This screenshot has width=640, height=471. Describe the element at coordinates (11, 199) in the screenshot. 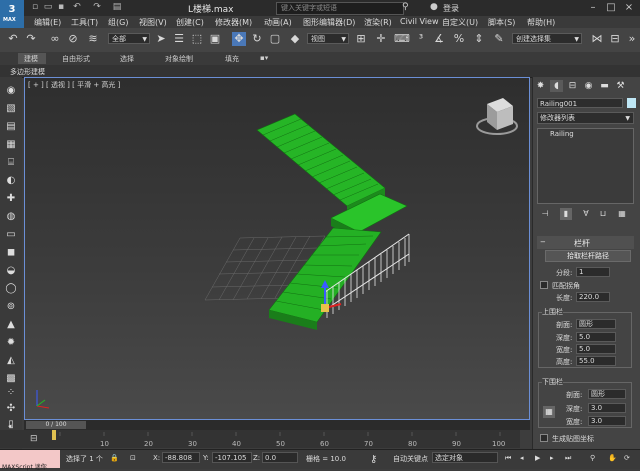

I see `modeling-icon: ✚` at that location.